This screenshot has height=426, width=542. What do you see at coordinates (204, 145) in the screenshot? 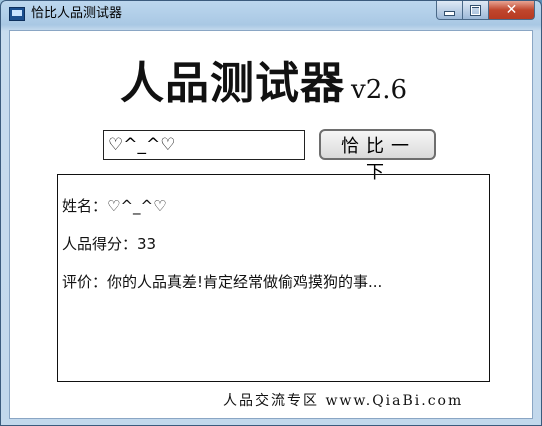
I see `name-input` at bounding box center [204, 145].